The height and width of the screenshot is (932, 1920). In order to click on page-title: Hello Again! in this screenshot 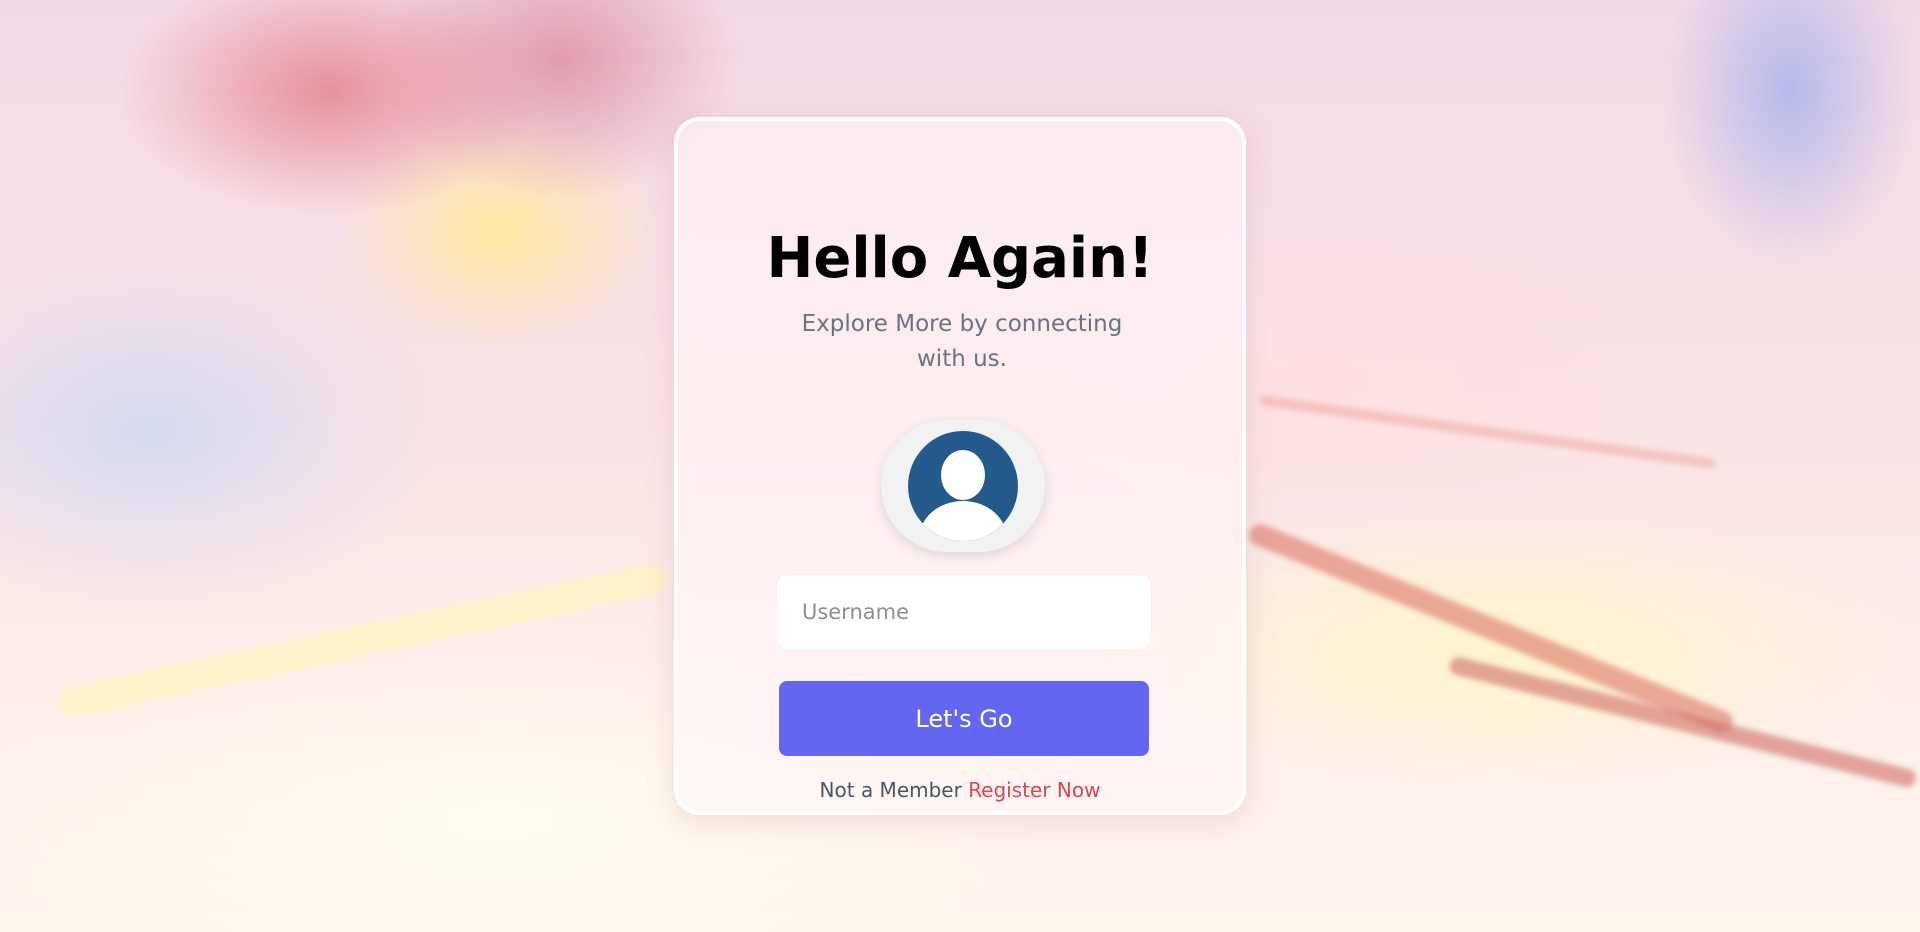, I will do `click(960, 258)`.